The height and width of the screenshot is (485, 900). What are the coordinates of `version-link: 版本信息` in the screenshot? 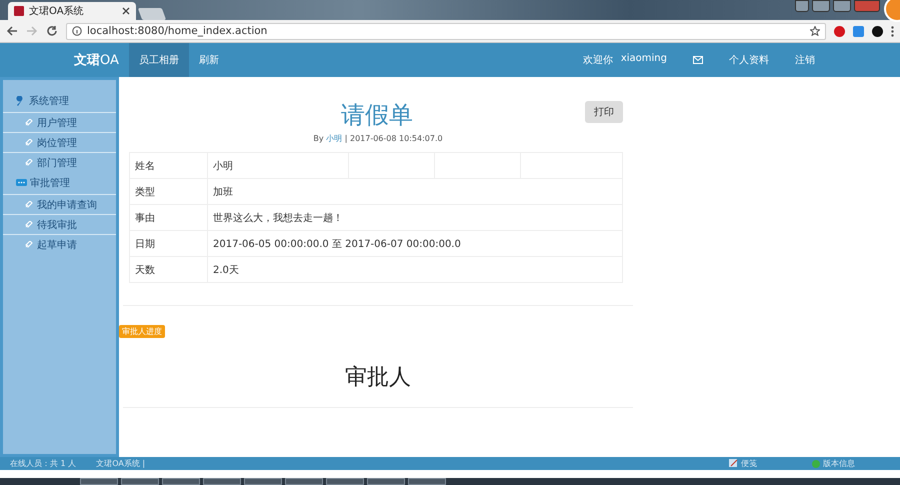 It's located at (839, 463).